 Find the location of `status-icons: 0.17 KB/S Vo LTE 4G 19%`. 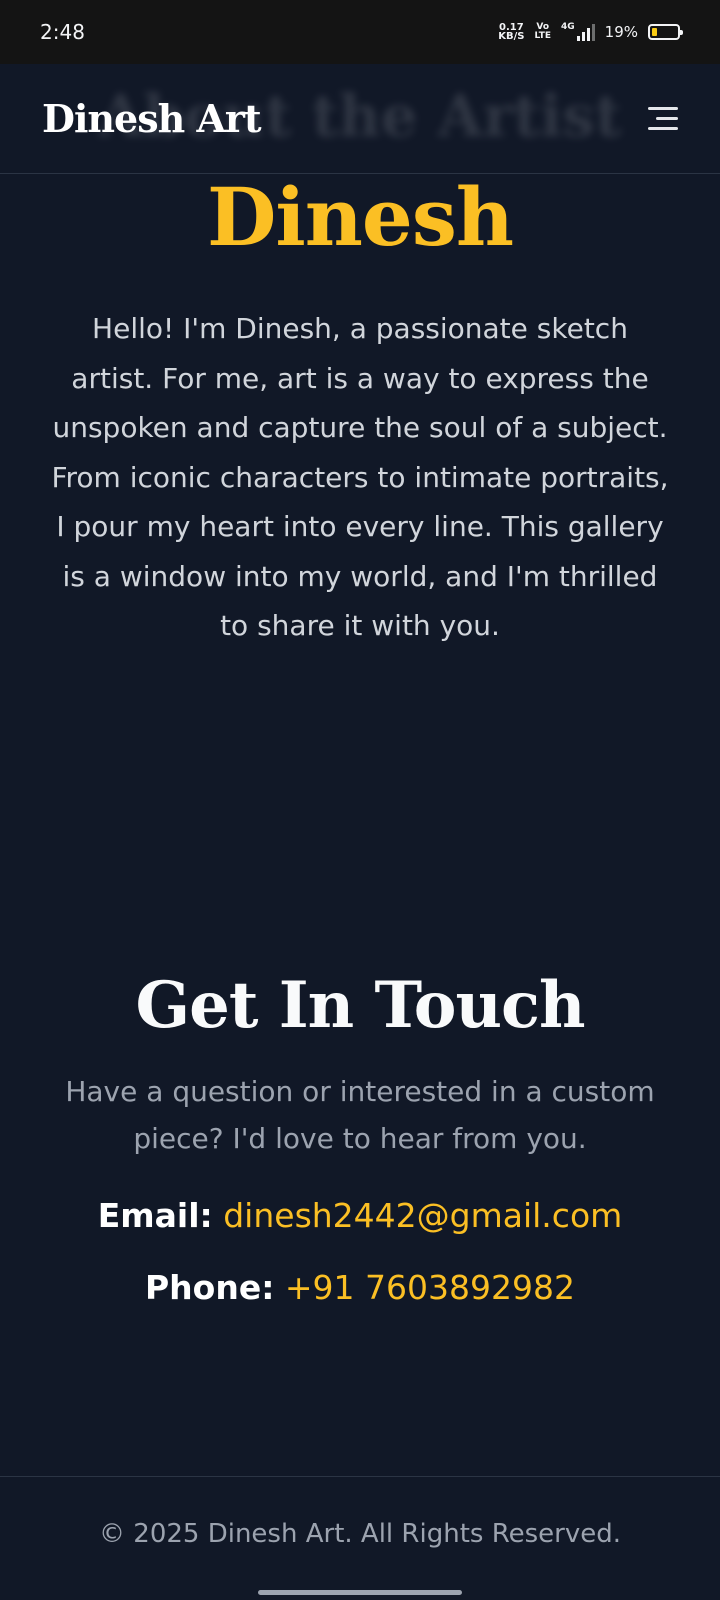

status-icons: 0.17 KB/S Vo LTE 4G 19% is located at coordinates (590, 32).